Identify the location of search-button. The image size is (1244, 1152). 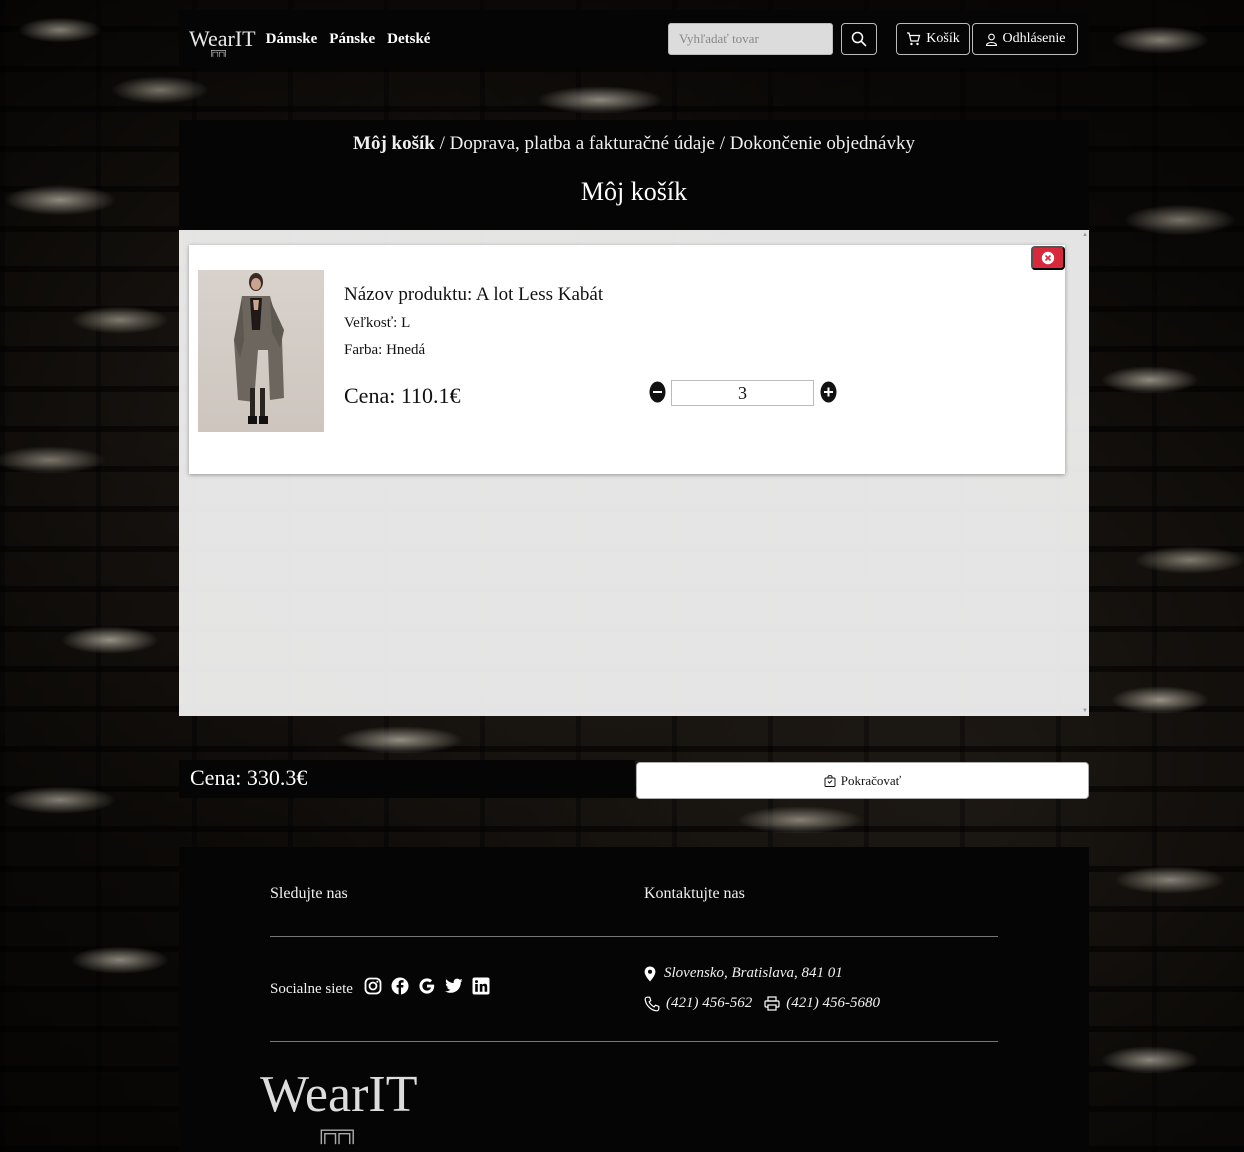
(859, 39).